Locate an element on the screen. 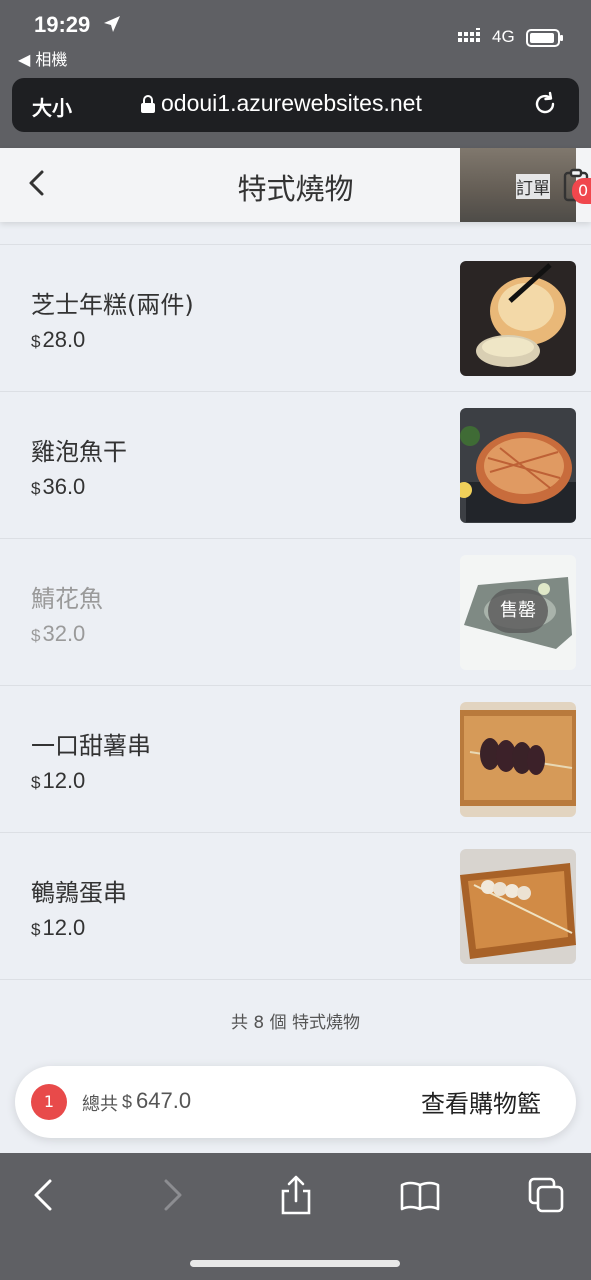 The image size is (591, 1280). menu-item: 鯖花魚 $32.0 售罄 is located at coordinates (295, 611).